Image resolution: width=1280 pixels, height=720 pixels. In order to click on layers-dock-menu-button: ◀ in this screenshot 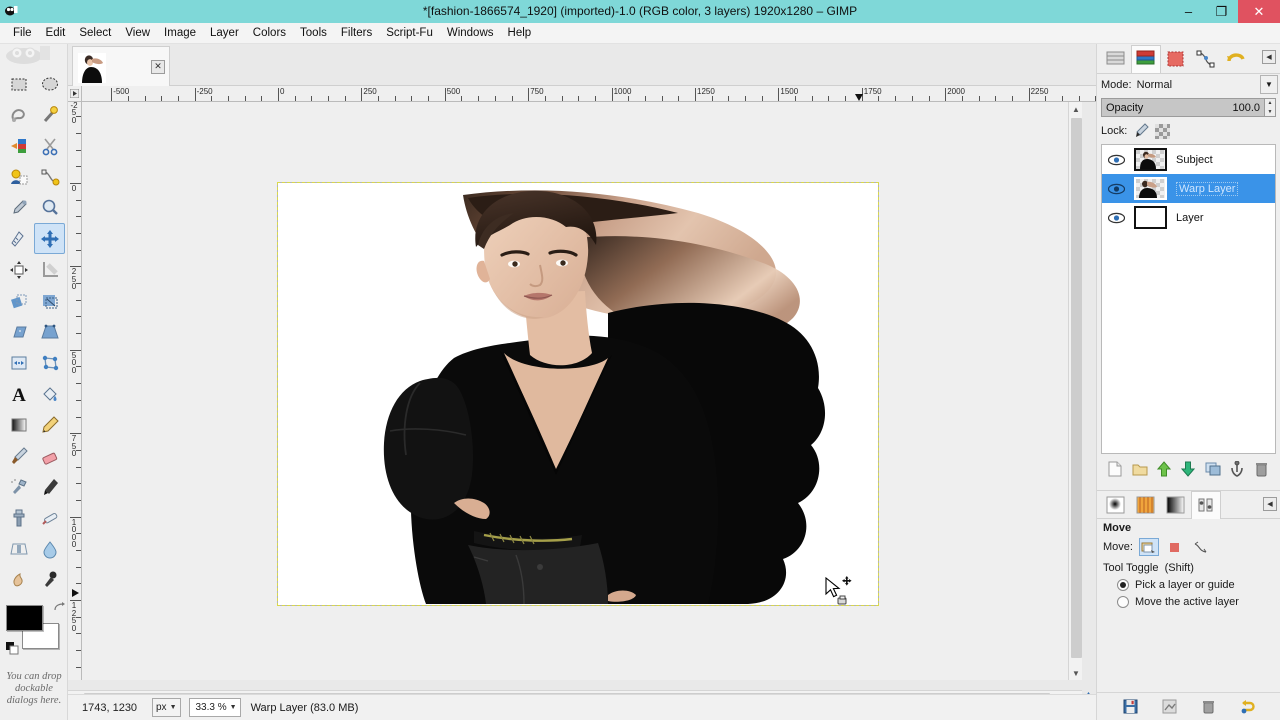, I will do `click(1269, 57)`.